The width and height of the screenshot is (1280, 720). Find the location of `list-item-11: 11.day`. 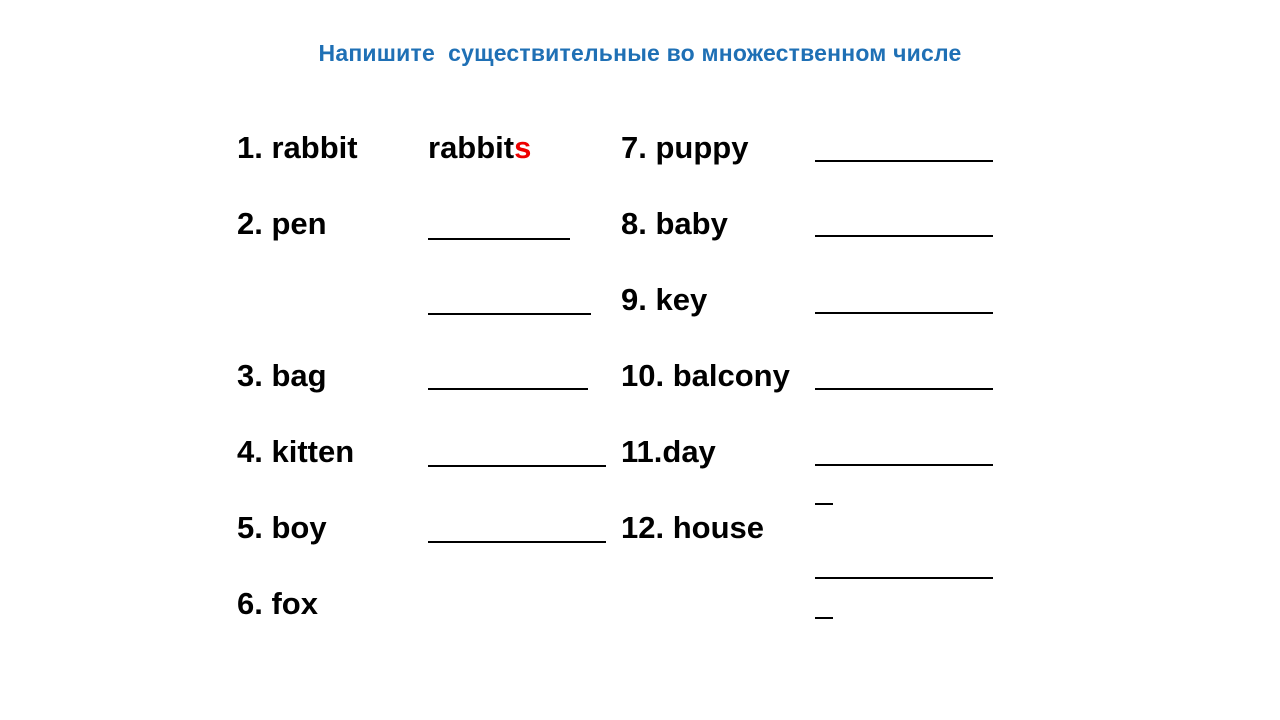

list-item-11: 11.day is located at coordinates (668, 451).